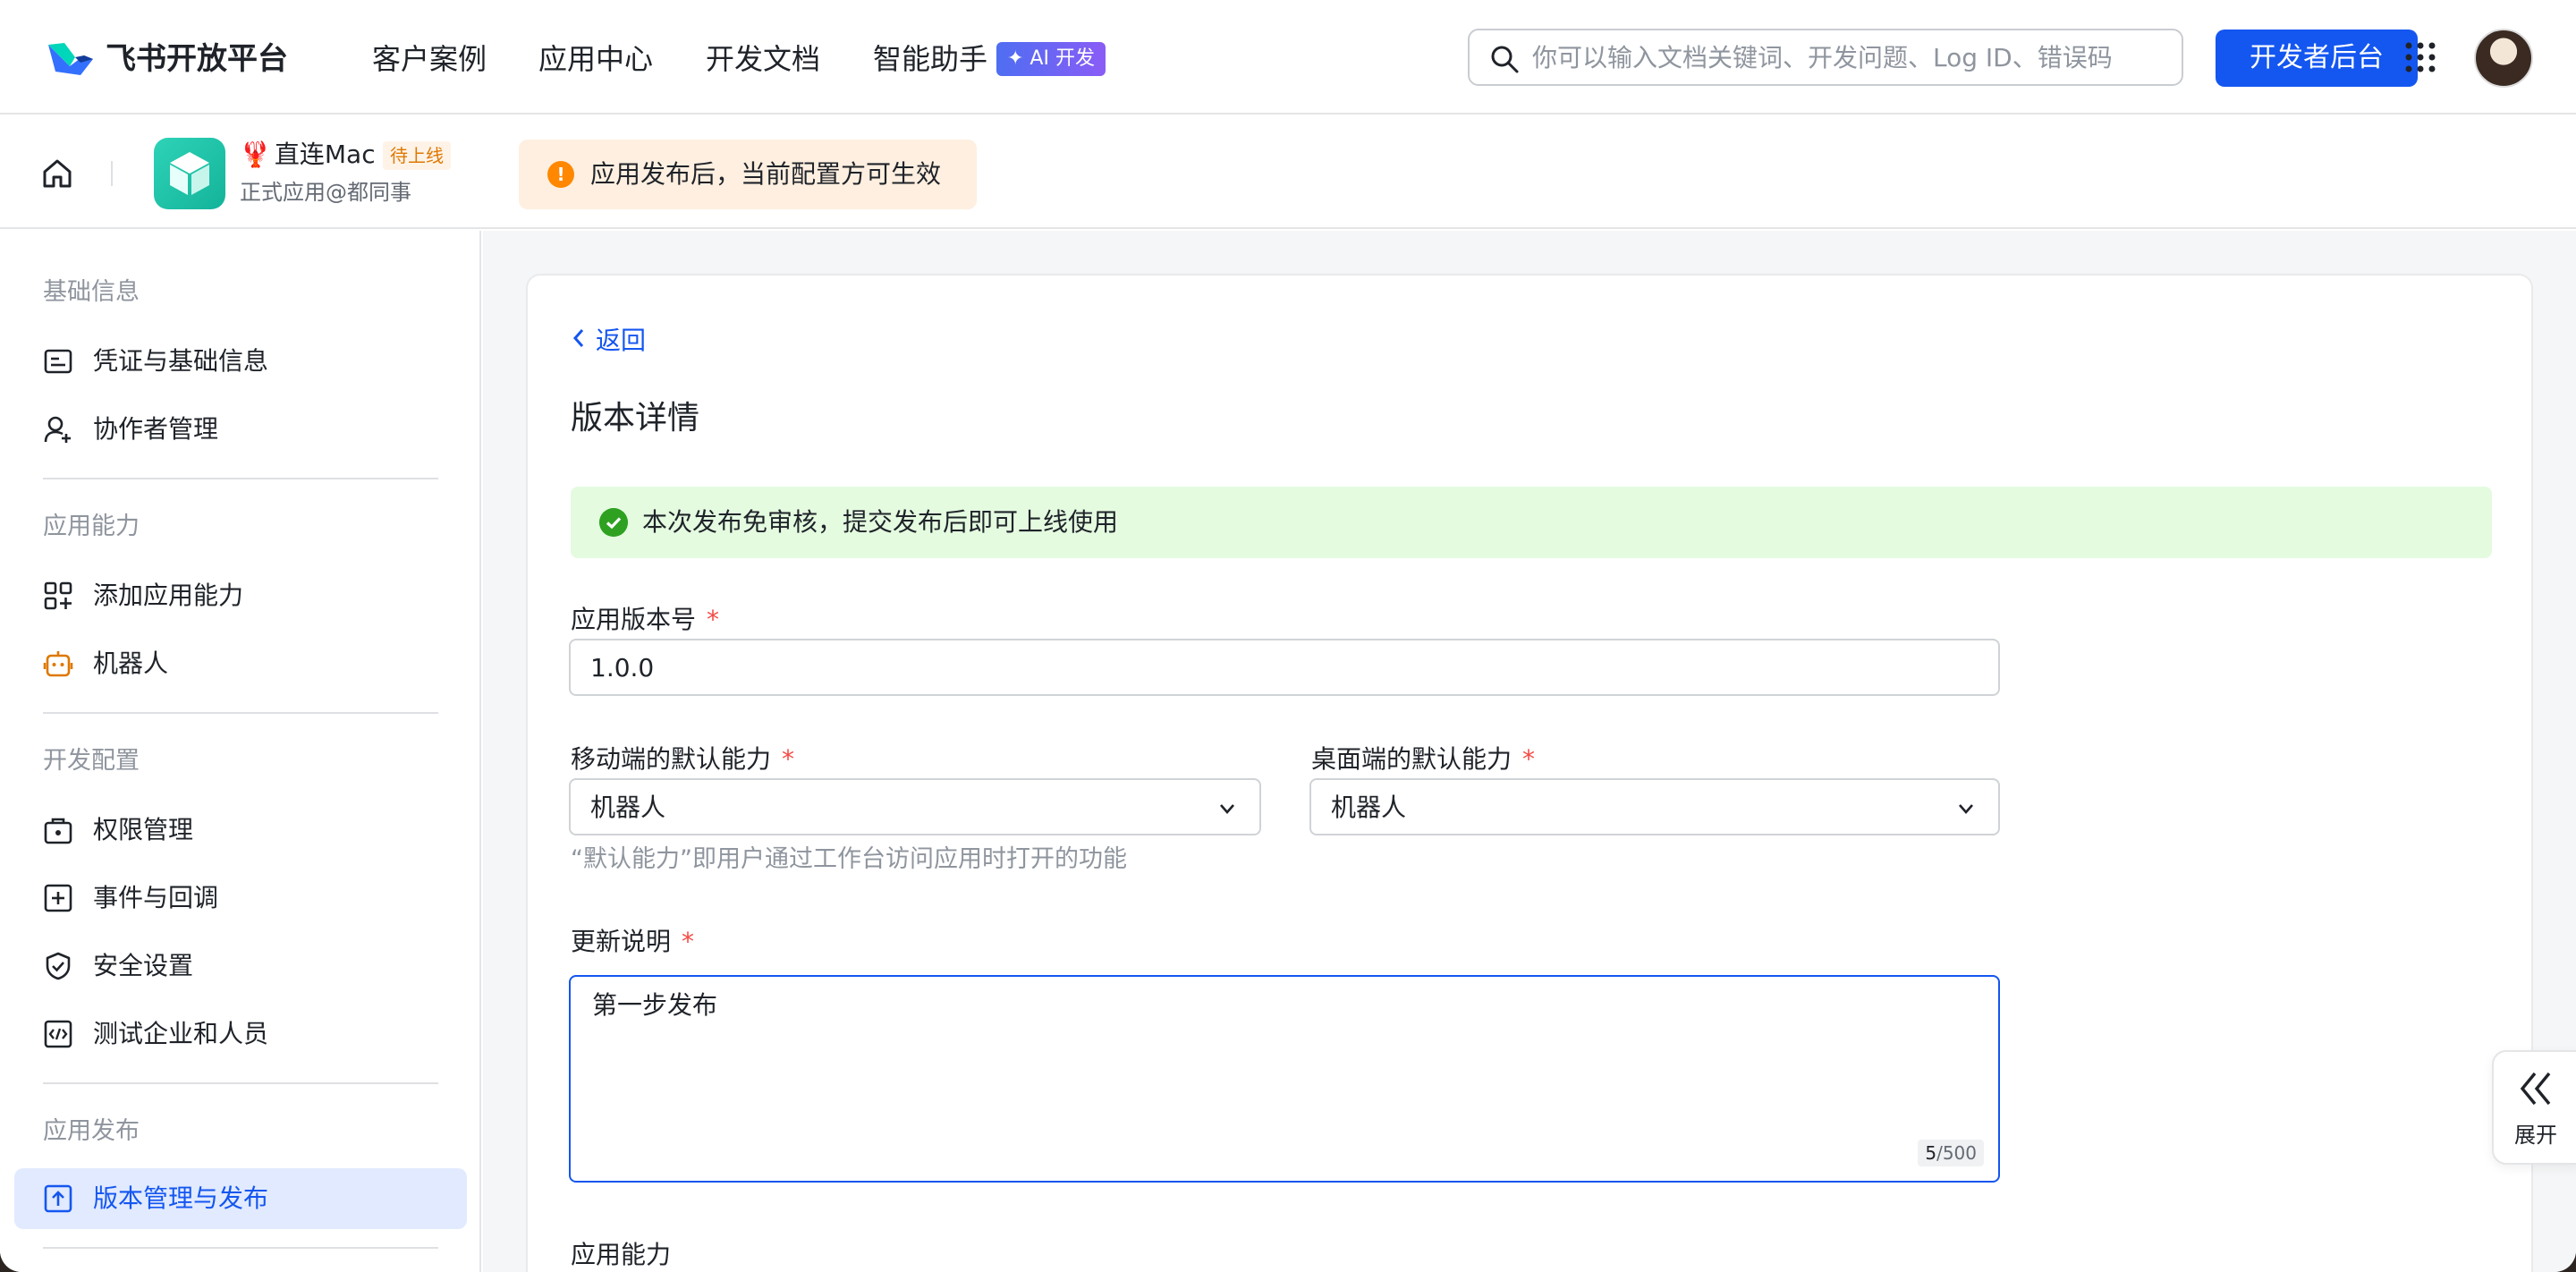 This screenshot has width=2576, height=1272. Describe the element at coordinates (1845, 57) in the screenshot. I see `search-input` at that location.